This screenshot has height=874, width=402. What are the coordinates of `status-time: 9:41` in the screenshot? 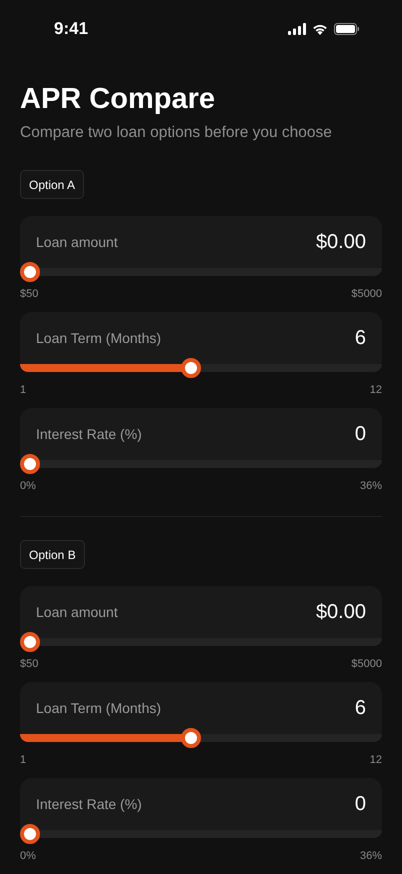 It's located at (71, 29).